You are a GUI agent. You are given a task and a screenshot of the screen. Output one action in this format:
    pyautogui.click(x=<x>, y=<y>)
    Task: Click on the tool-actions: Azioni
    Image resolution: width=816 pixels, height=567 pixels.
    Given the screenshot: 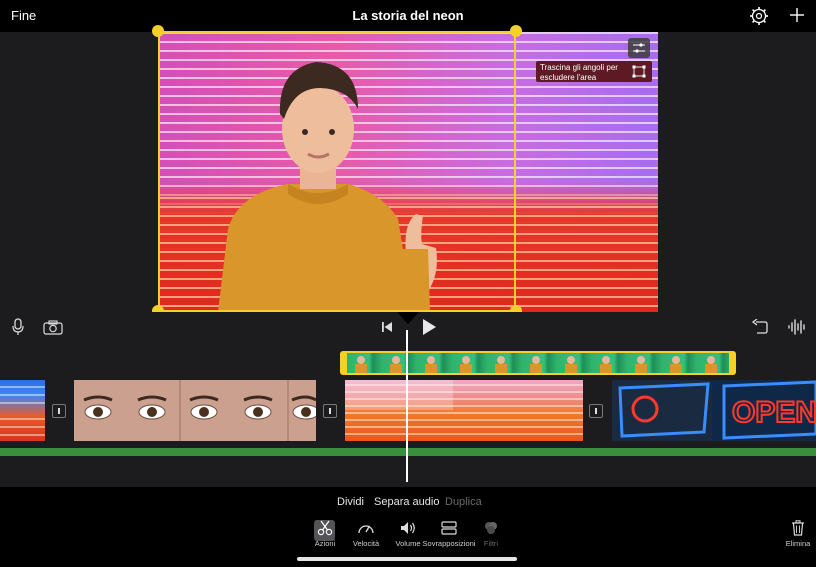 What is the action you would take?
    pyautogui.click(x=325, y=534)
    